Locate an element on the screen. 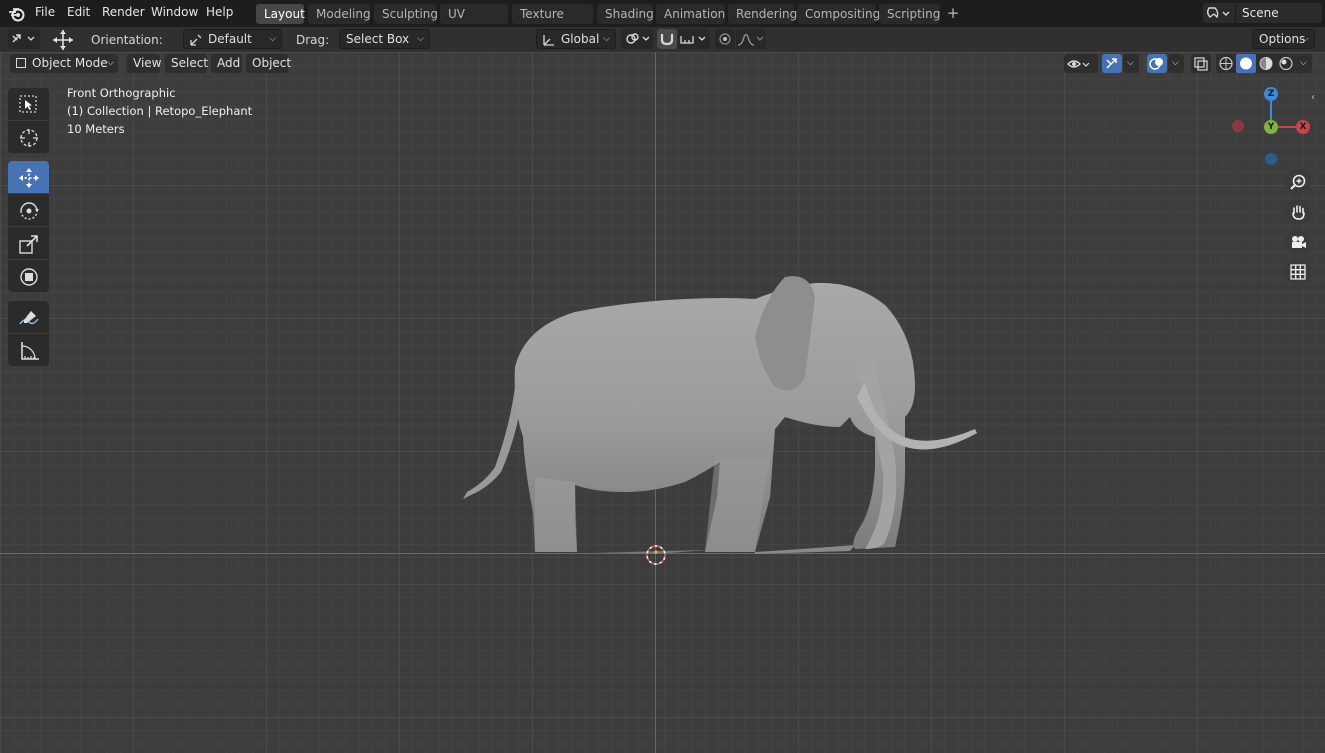  annotate-tool is located at coordinates (28, 317).